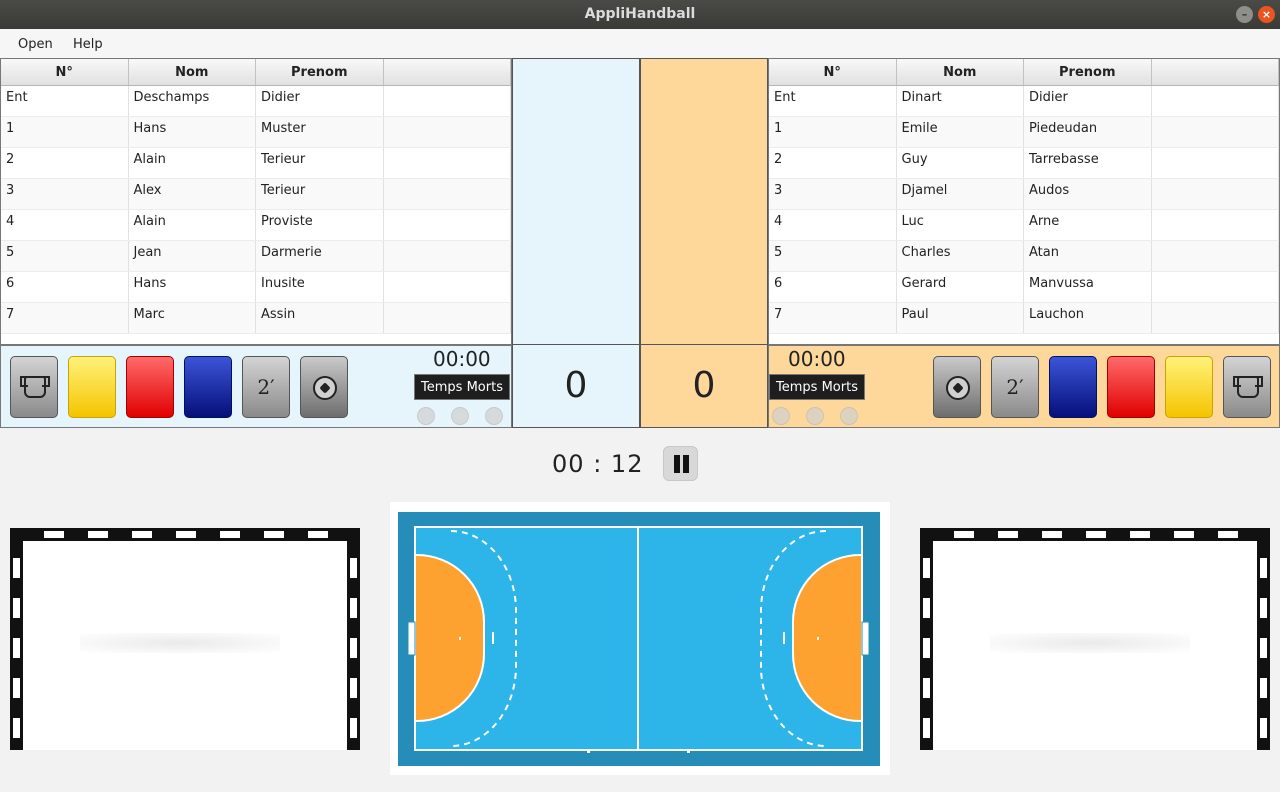  Describe the element at coordinates (35, 44) in the screenshot. I see `menu-open: Open` at that location.